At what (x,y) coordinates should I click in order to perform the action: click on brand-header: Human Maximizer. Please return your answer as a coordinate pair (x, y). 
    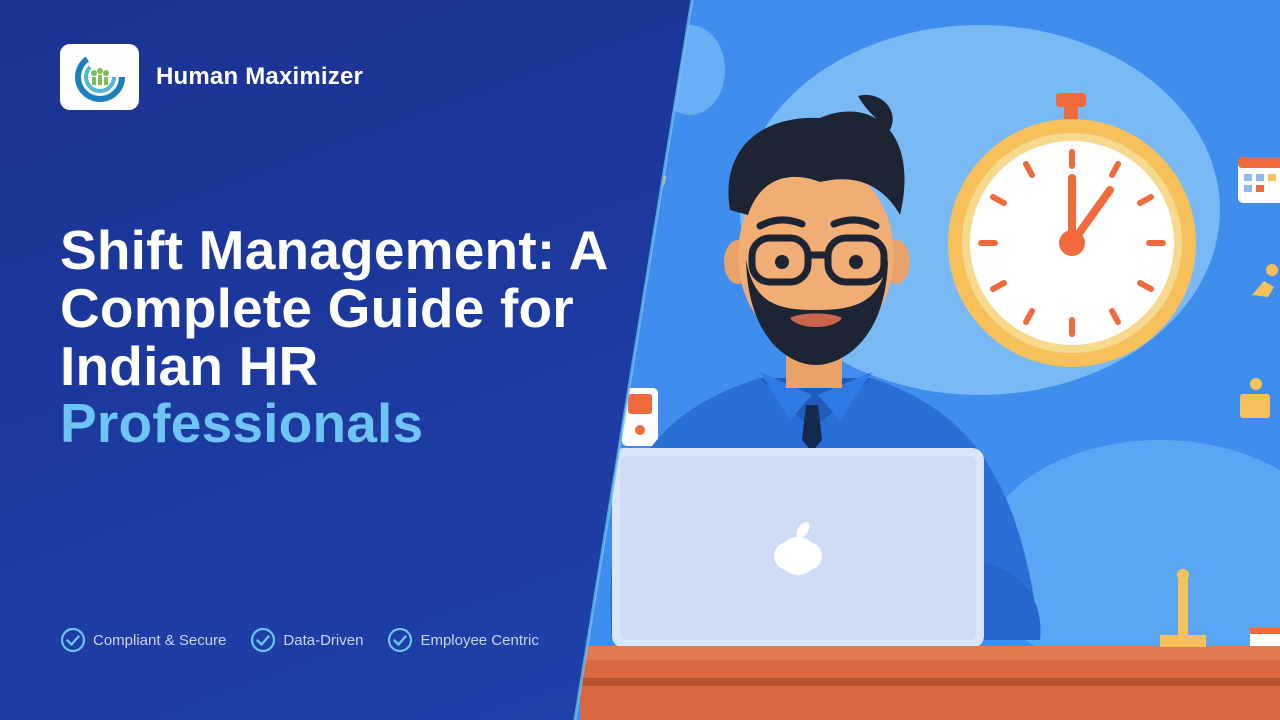
    Looking at the image, I should click on (211, 77).